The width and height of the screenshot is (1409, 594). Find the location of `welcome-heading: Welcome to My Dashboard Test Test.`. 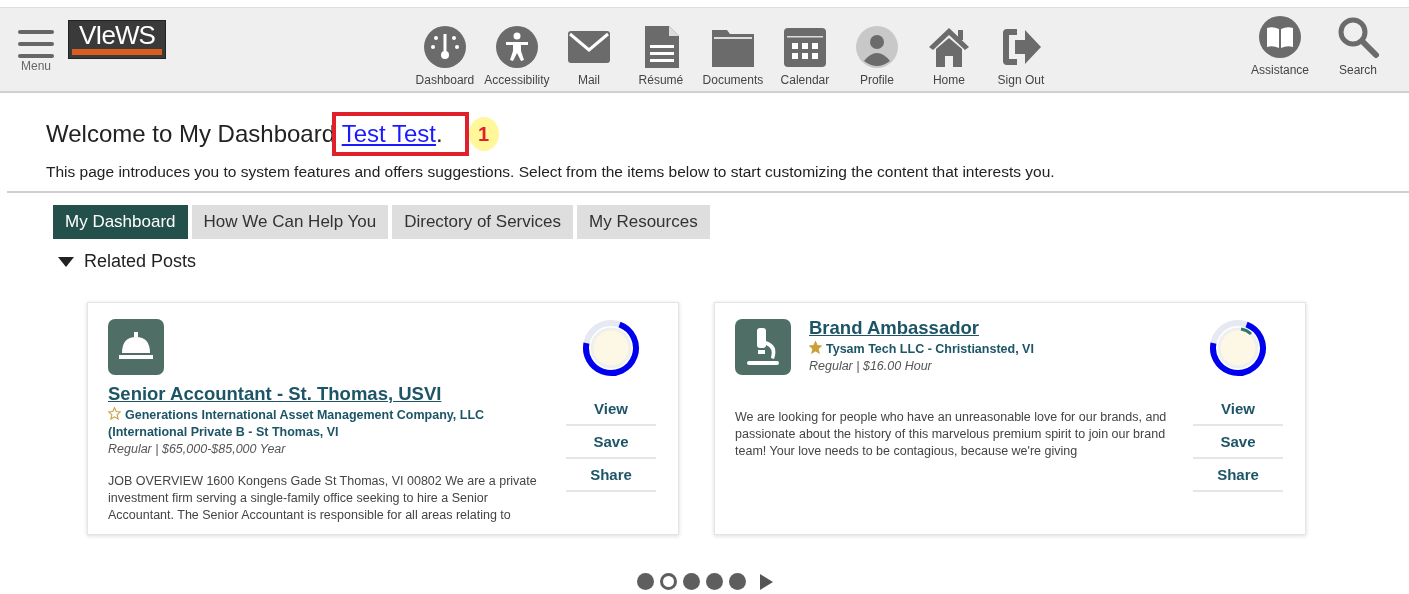

welcome-heading: Welcome to My Dashboard Test Test. is located at coordinates (244, 134).